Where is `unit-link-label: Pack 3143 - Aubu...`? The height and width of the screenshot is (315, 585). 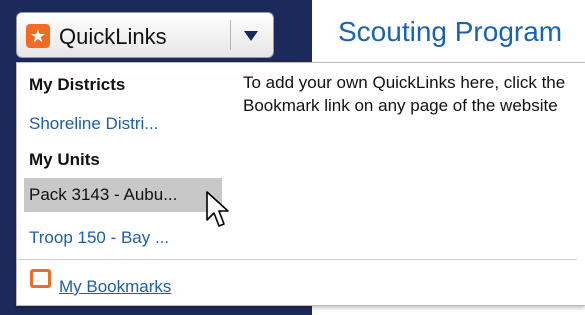
unit-link-label: Pack 3143 - Aubu... is located at coordinates (103, 194).